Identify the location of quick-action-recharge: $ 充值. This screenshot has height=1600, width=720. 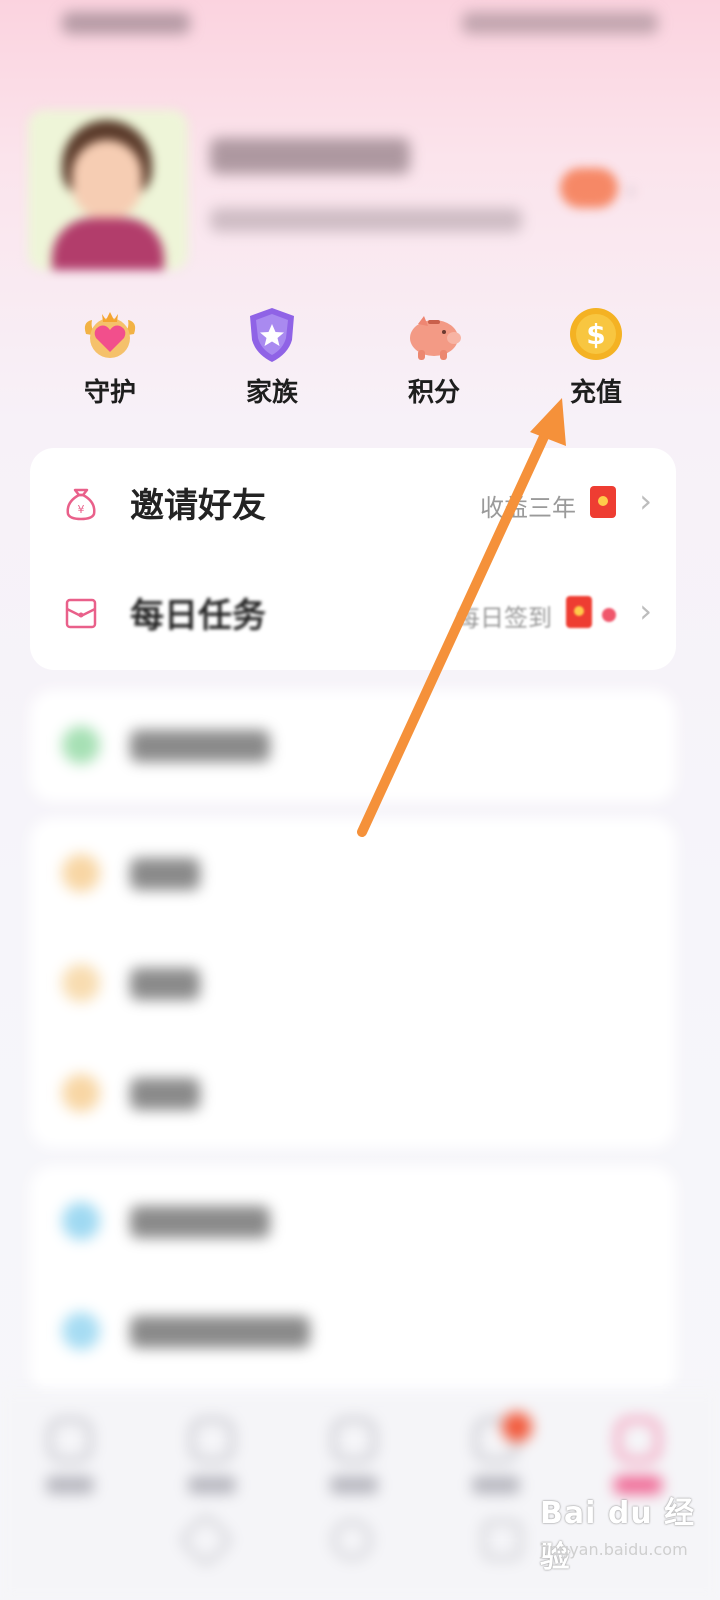
(596, 360).